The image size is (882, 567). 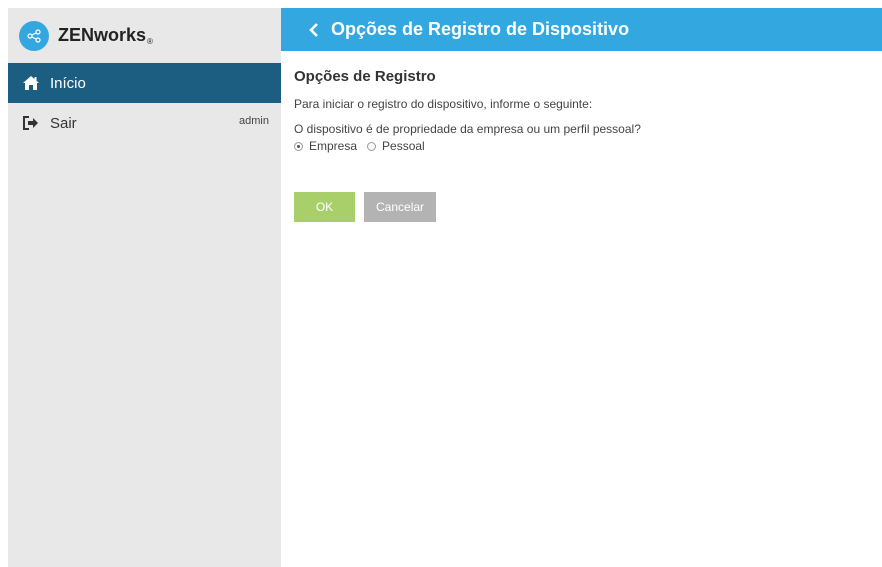 What do you see at coordinates (254, 121) in the screenshot?
I see `username-label: admin` at bounding box center [254, 121].